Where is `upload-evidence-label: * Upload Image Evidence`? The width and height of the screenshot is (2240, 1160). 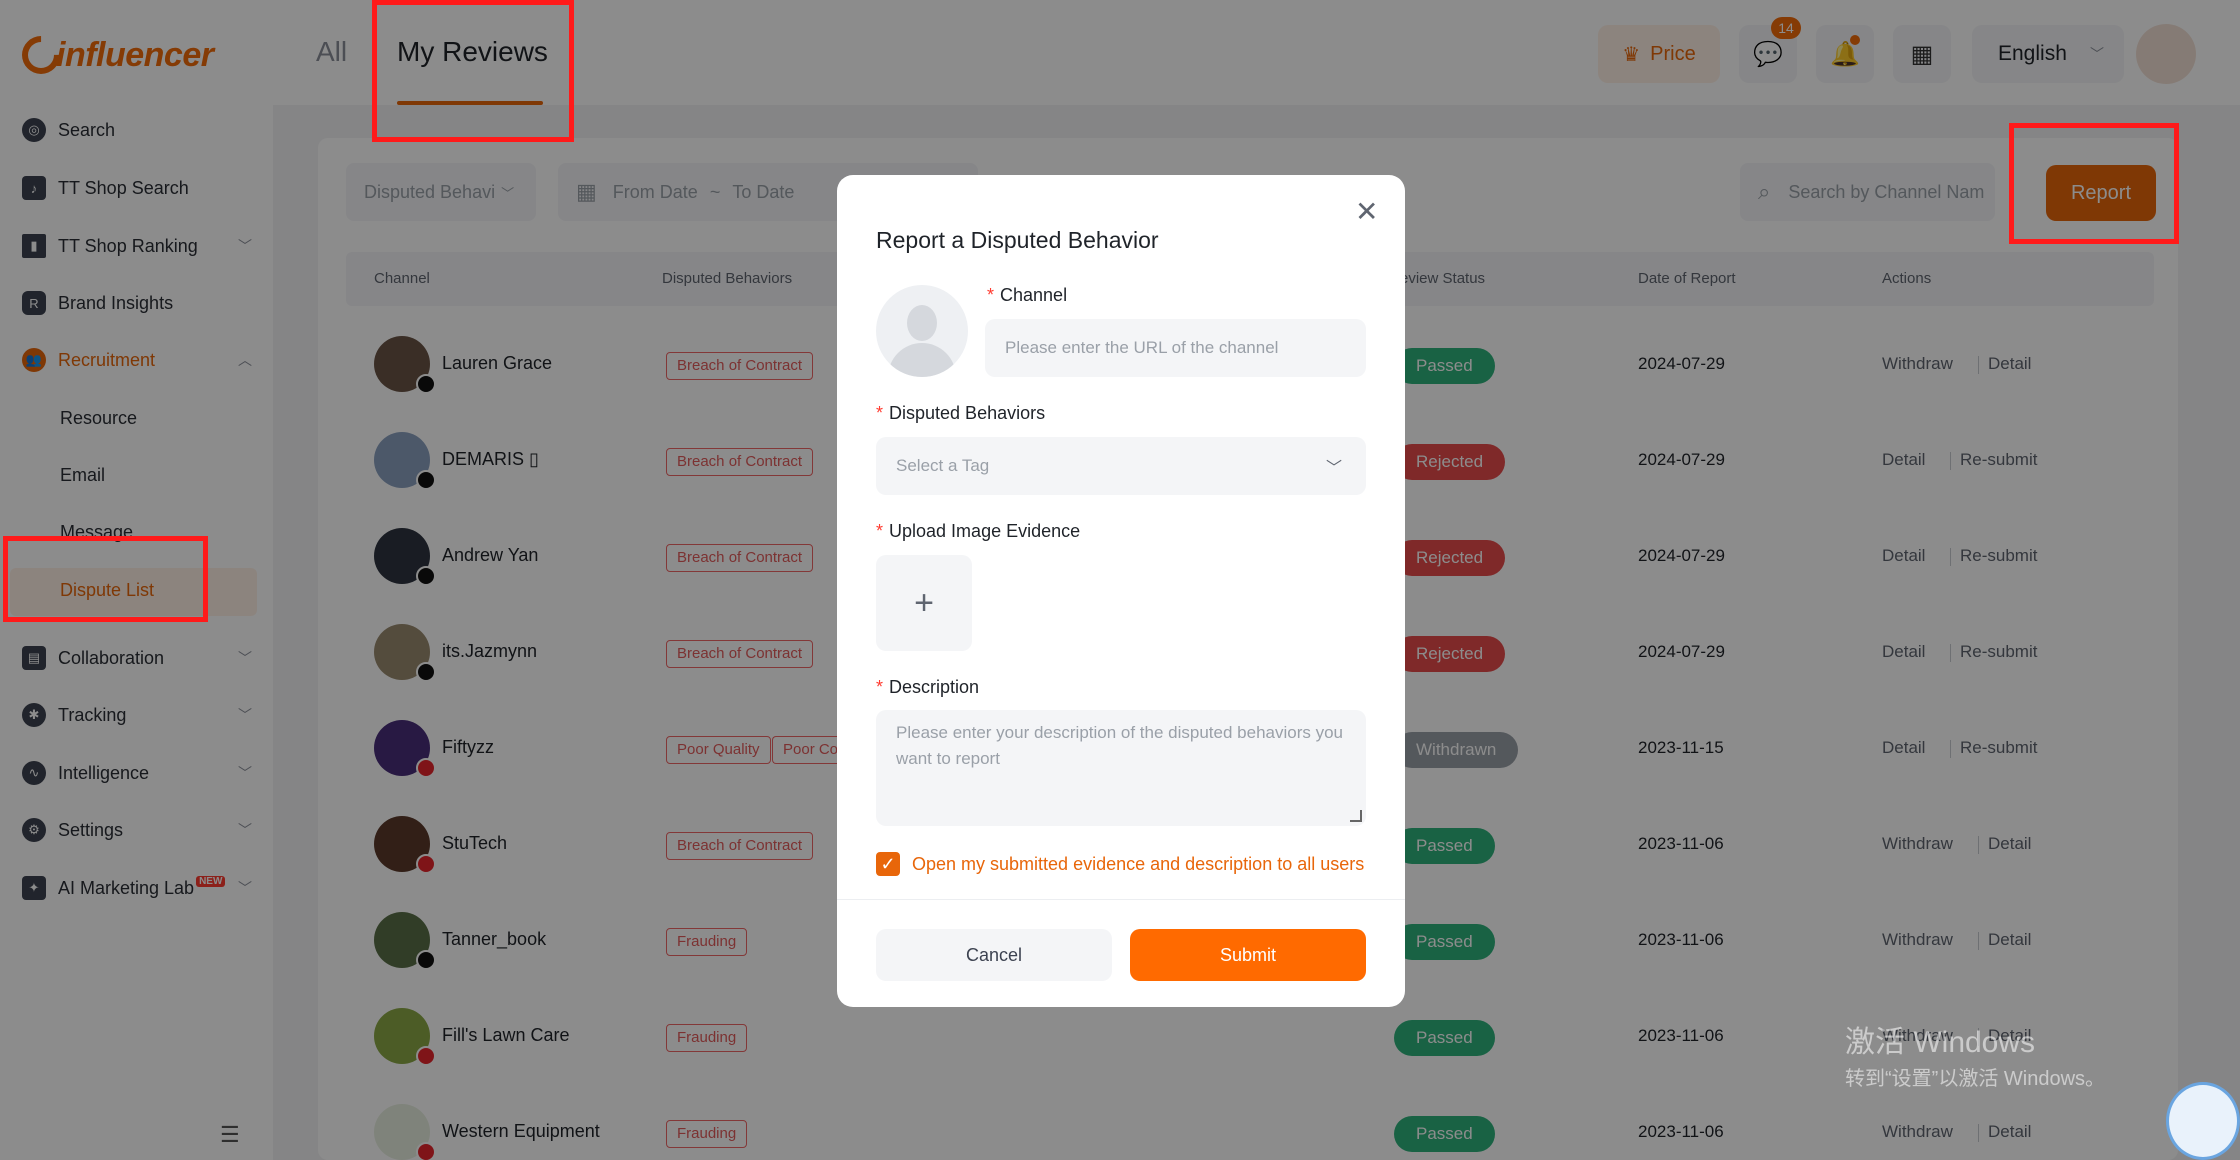
upload-evidence-label: * Upload Image Evidence is located at coordinates (978, 531).